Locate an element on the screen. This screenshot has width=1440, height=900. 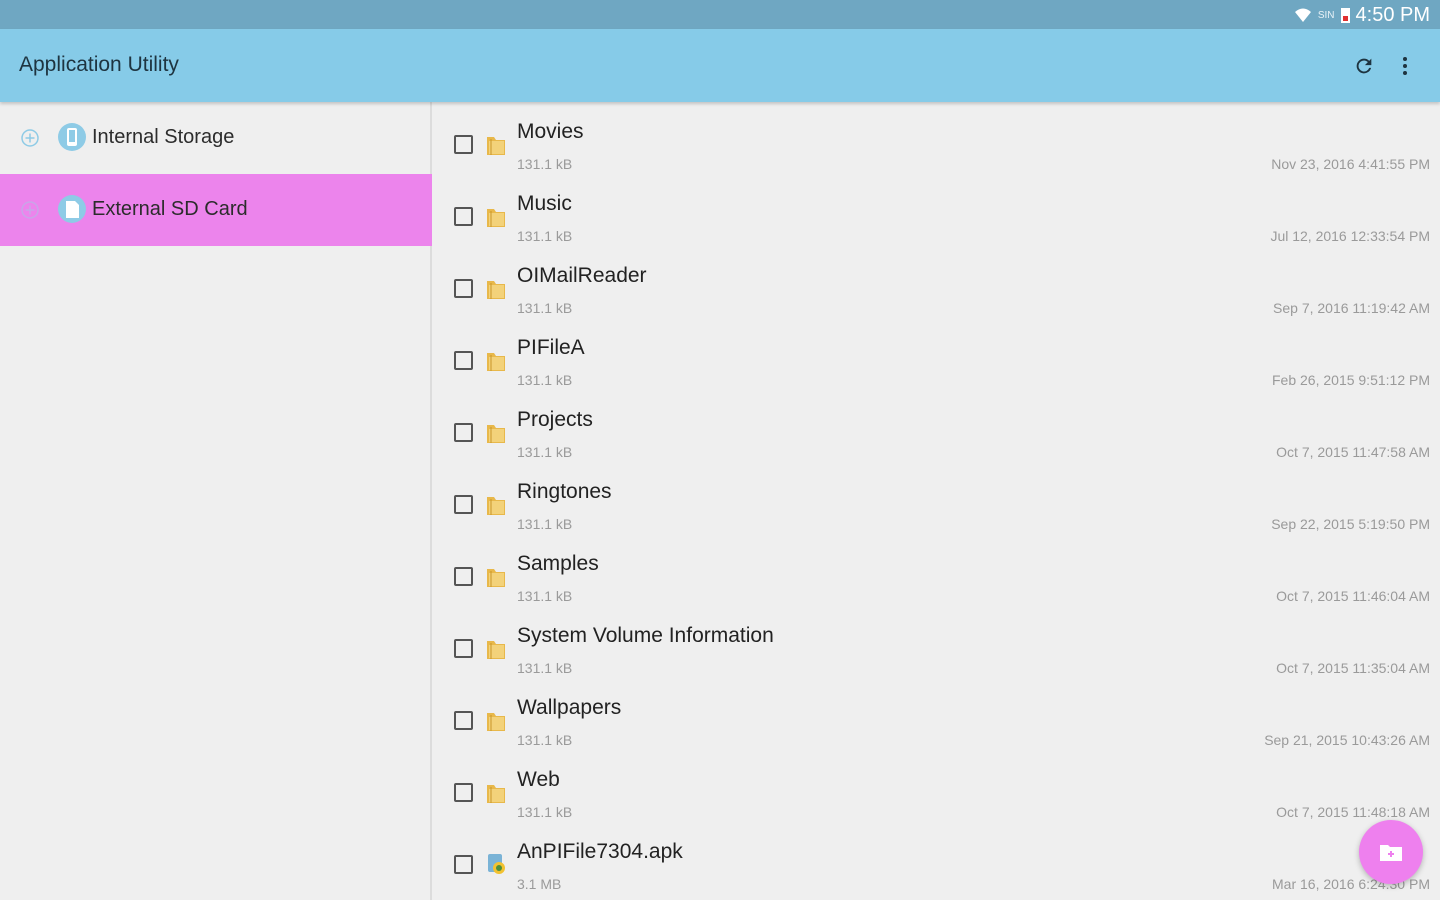
app-title: Application Utility is located at coordinates (99, 64).